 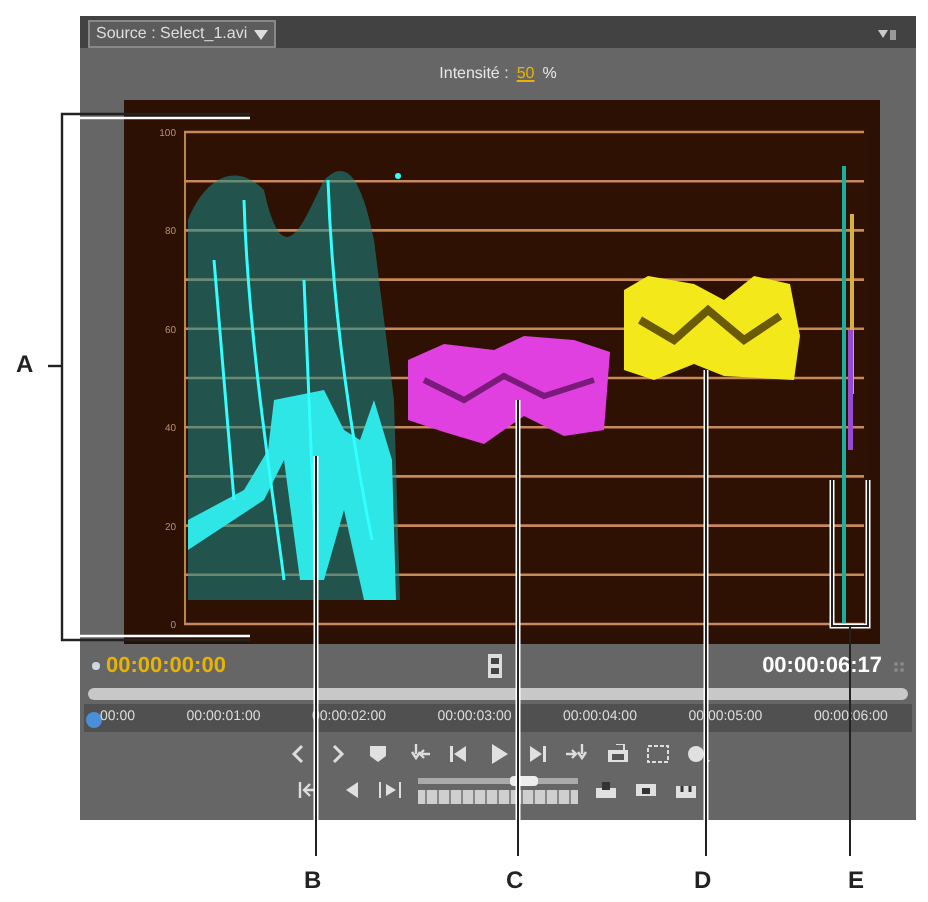 What do you see at coordinates (494, 666) in the screenshot?
I see `film-frame-icon` at bounding box center [494, 666].